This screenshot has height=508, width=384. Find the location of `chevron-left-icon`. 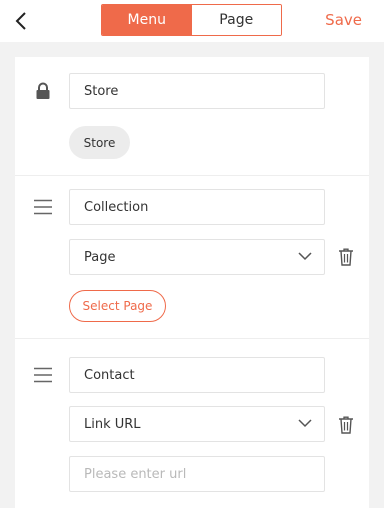

chevron-left-icon is located at coordinates (22, 21).